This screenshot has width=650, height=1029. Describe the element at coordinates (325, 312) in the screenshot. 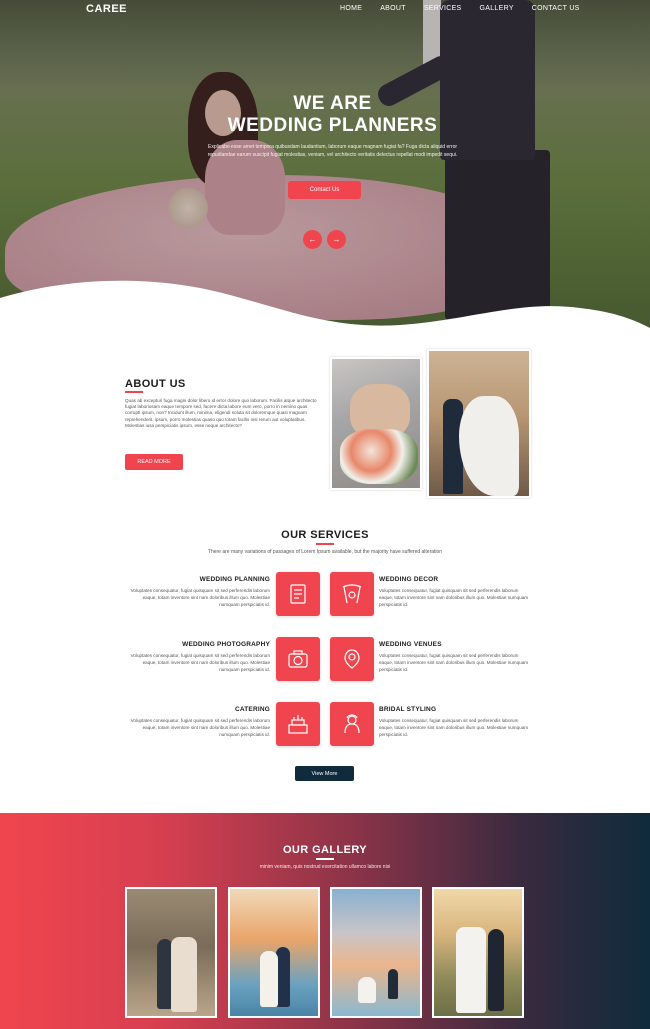

I see `hero-wave-divider` at that location.